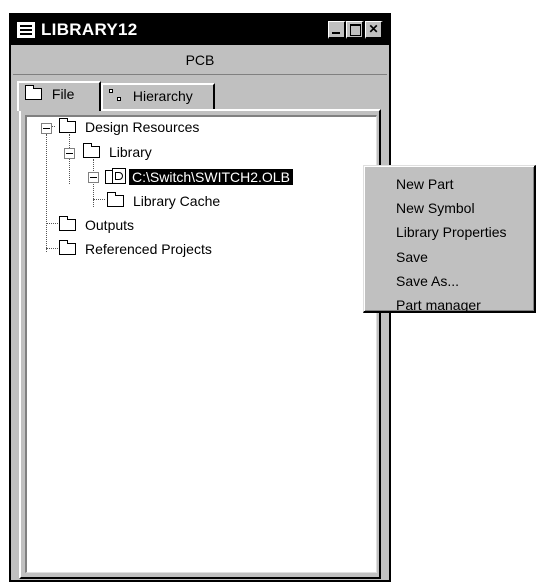 Image resolution: width=536 pixels, height=582 pixels. Describe the element at coordinates (449, 305) in the screenshot. I see `menu-item-part-manager: Part manager` at that location.